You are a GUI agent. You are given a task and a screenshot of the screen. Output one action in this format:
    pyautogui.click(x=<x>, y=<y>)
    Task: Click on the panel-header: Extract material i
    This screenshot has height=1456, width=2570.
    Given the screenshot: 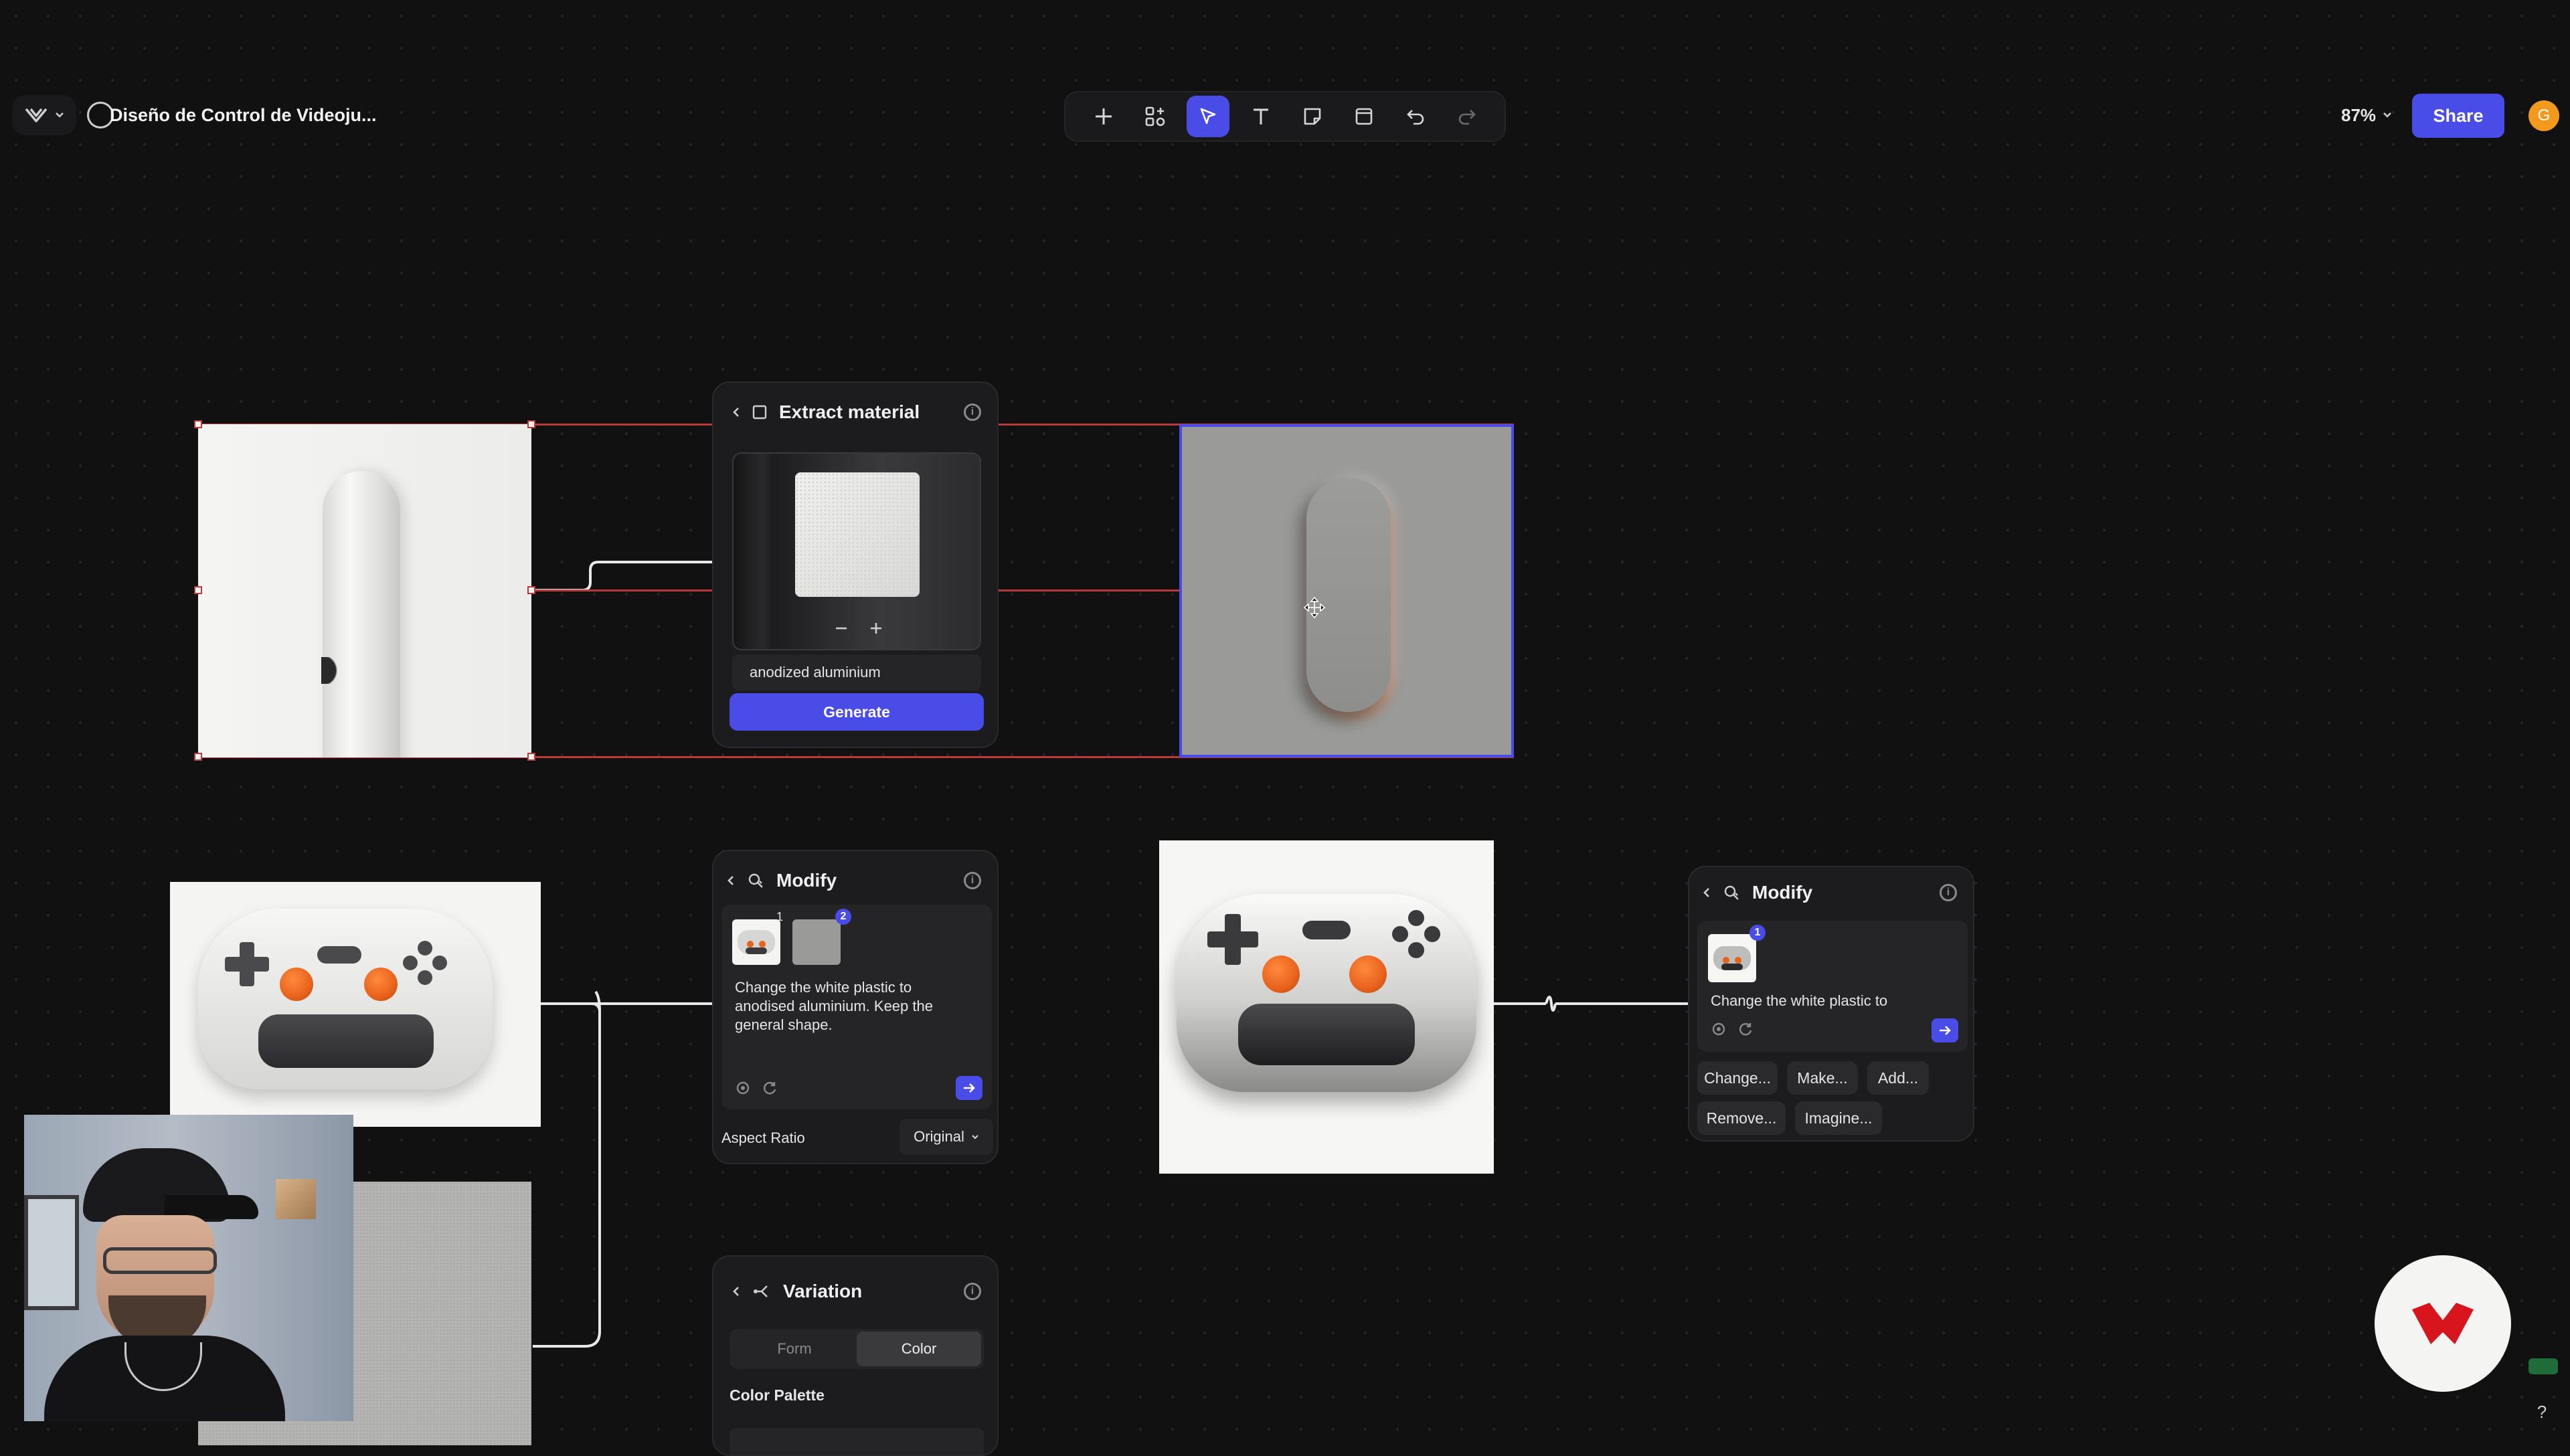 What is the action you would take?
    pyautogui.click(x=856, y=412)
    